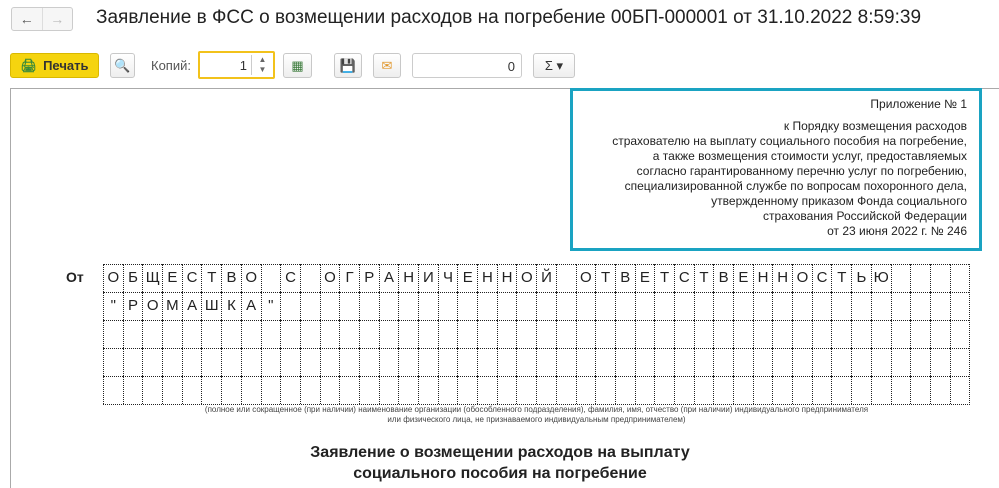  What do you see at coordinates (348, 65) in the screenshot?
I see `save-button: 💾` at bounding box center [348, 65].